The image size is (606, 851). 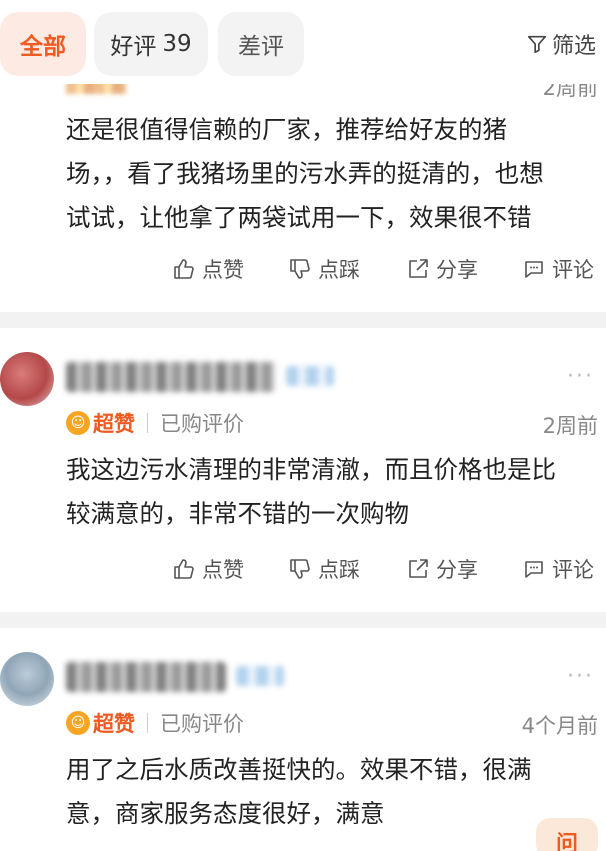 What do you see at coordinates (43, 47) in the screenshot?
I see `tab-all-label: 全部` at bounding box center [43, 47].